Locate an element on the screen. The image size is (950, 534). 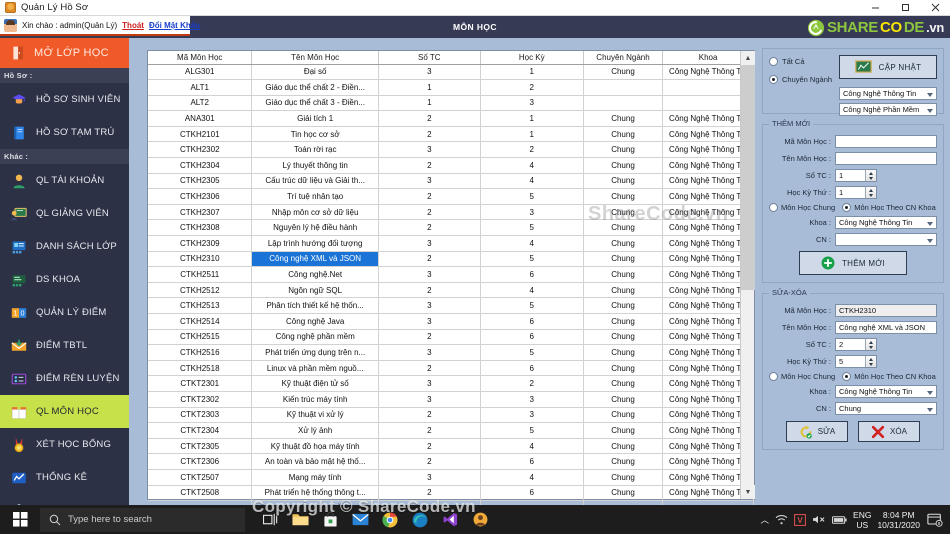
battery-icon is located at coordinates (839, 520).